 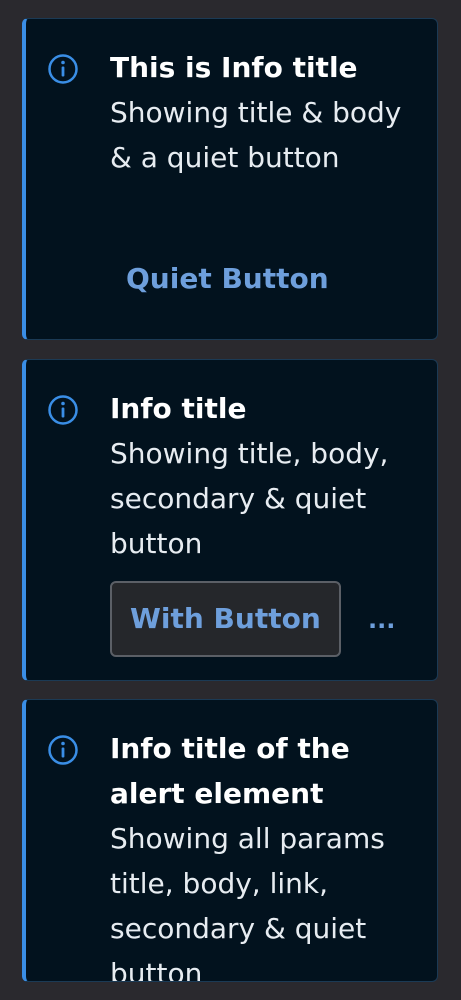 What do you see at coordinates (256, 135) in the screenshot?
I see `alert-body: Showing title & body & a quiet button` at bounding box center [256, 135].